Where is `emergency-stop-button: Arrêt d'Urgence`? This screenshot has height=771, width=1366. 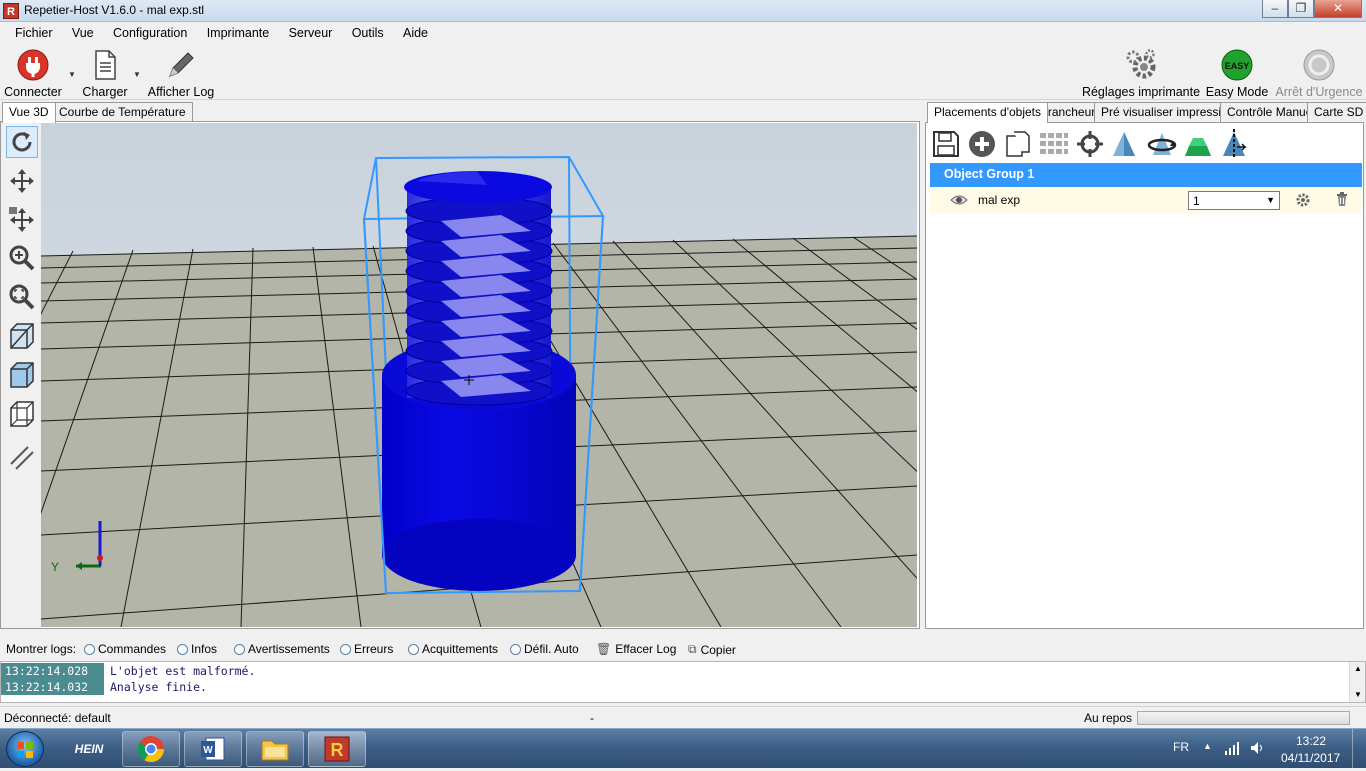
emergency-stop-button: Arrêt d'Urgence is located at coordinates (1319, 74).